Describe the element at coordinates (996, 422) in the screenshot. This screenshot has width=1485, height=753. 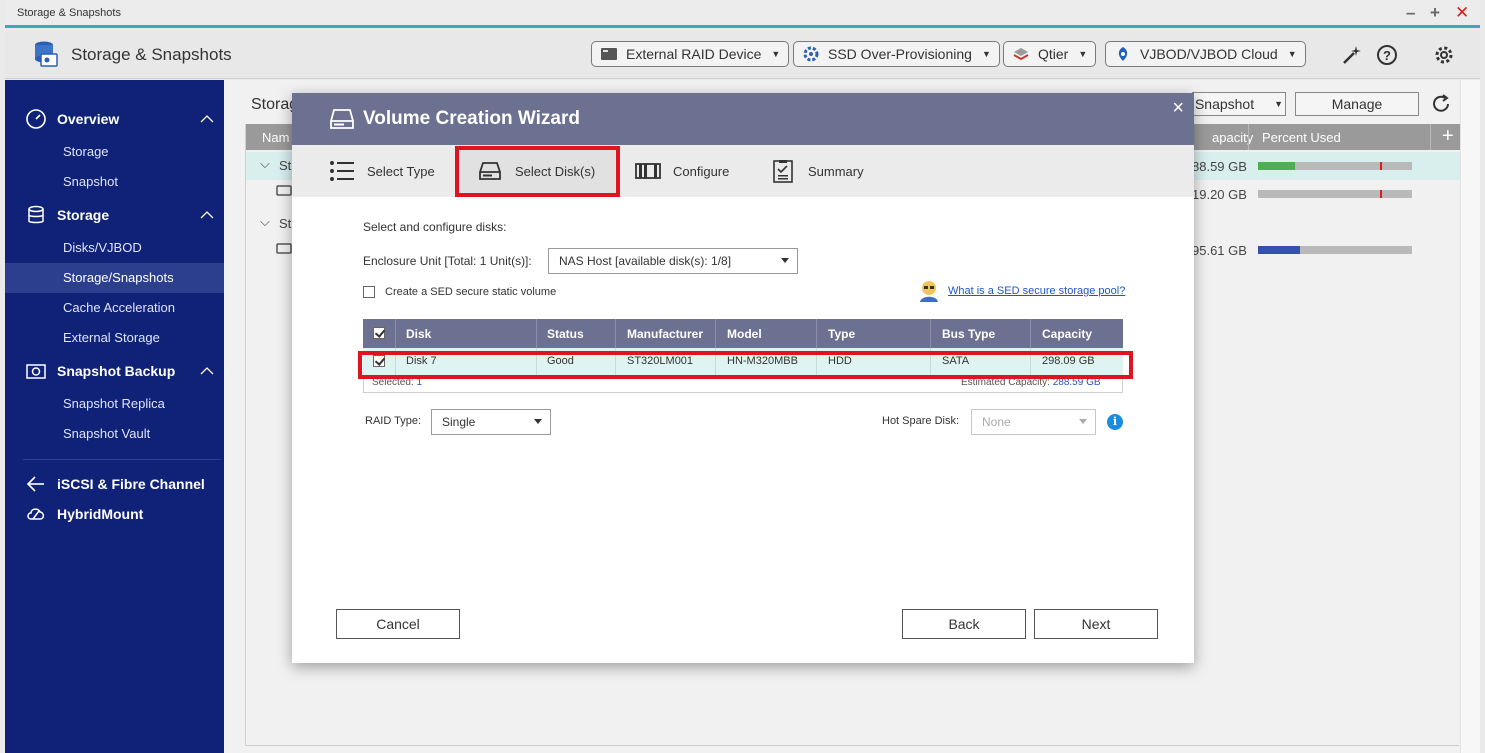
I see `hot-spare-value: None` at that location.